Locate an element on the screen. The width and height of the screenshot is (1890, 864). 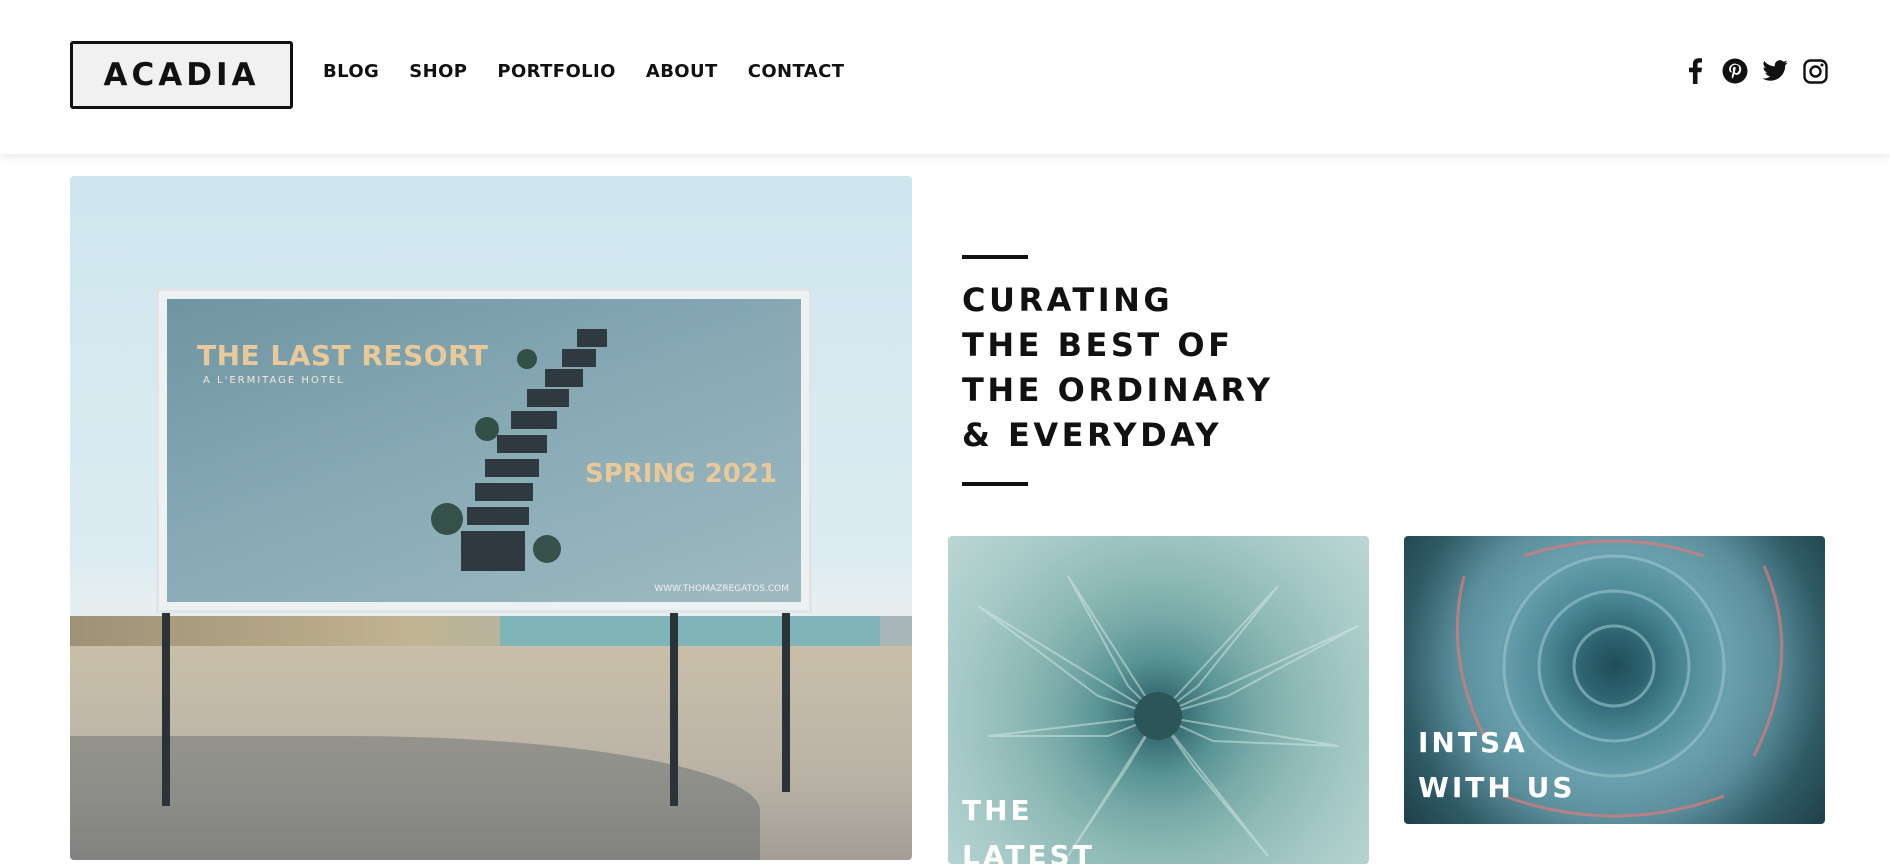
social-links is located at coordinates (1755, 71).